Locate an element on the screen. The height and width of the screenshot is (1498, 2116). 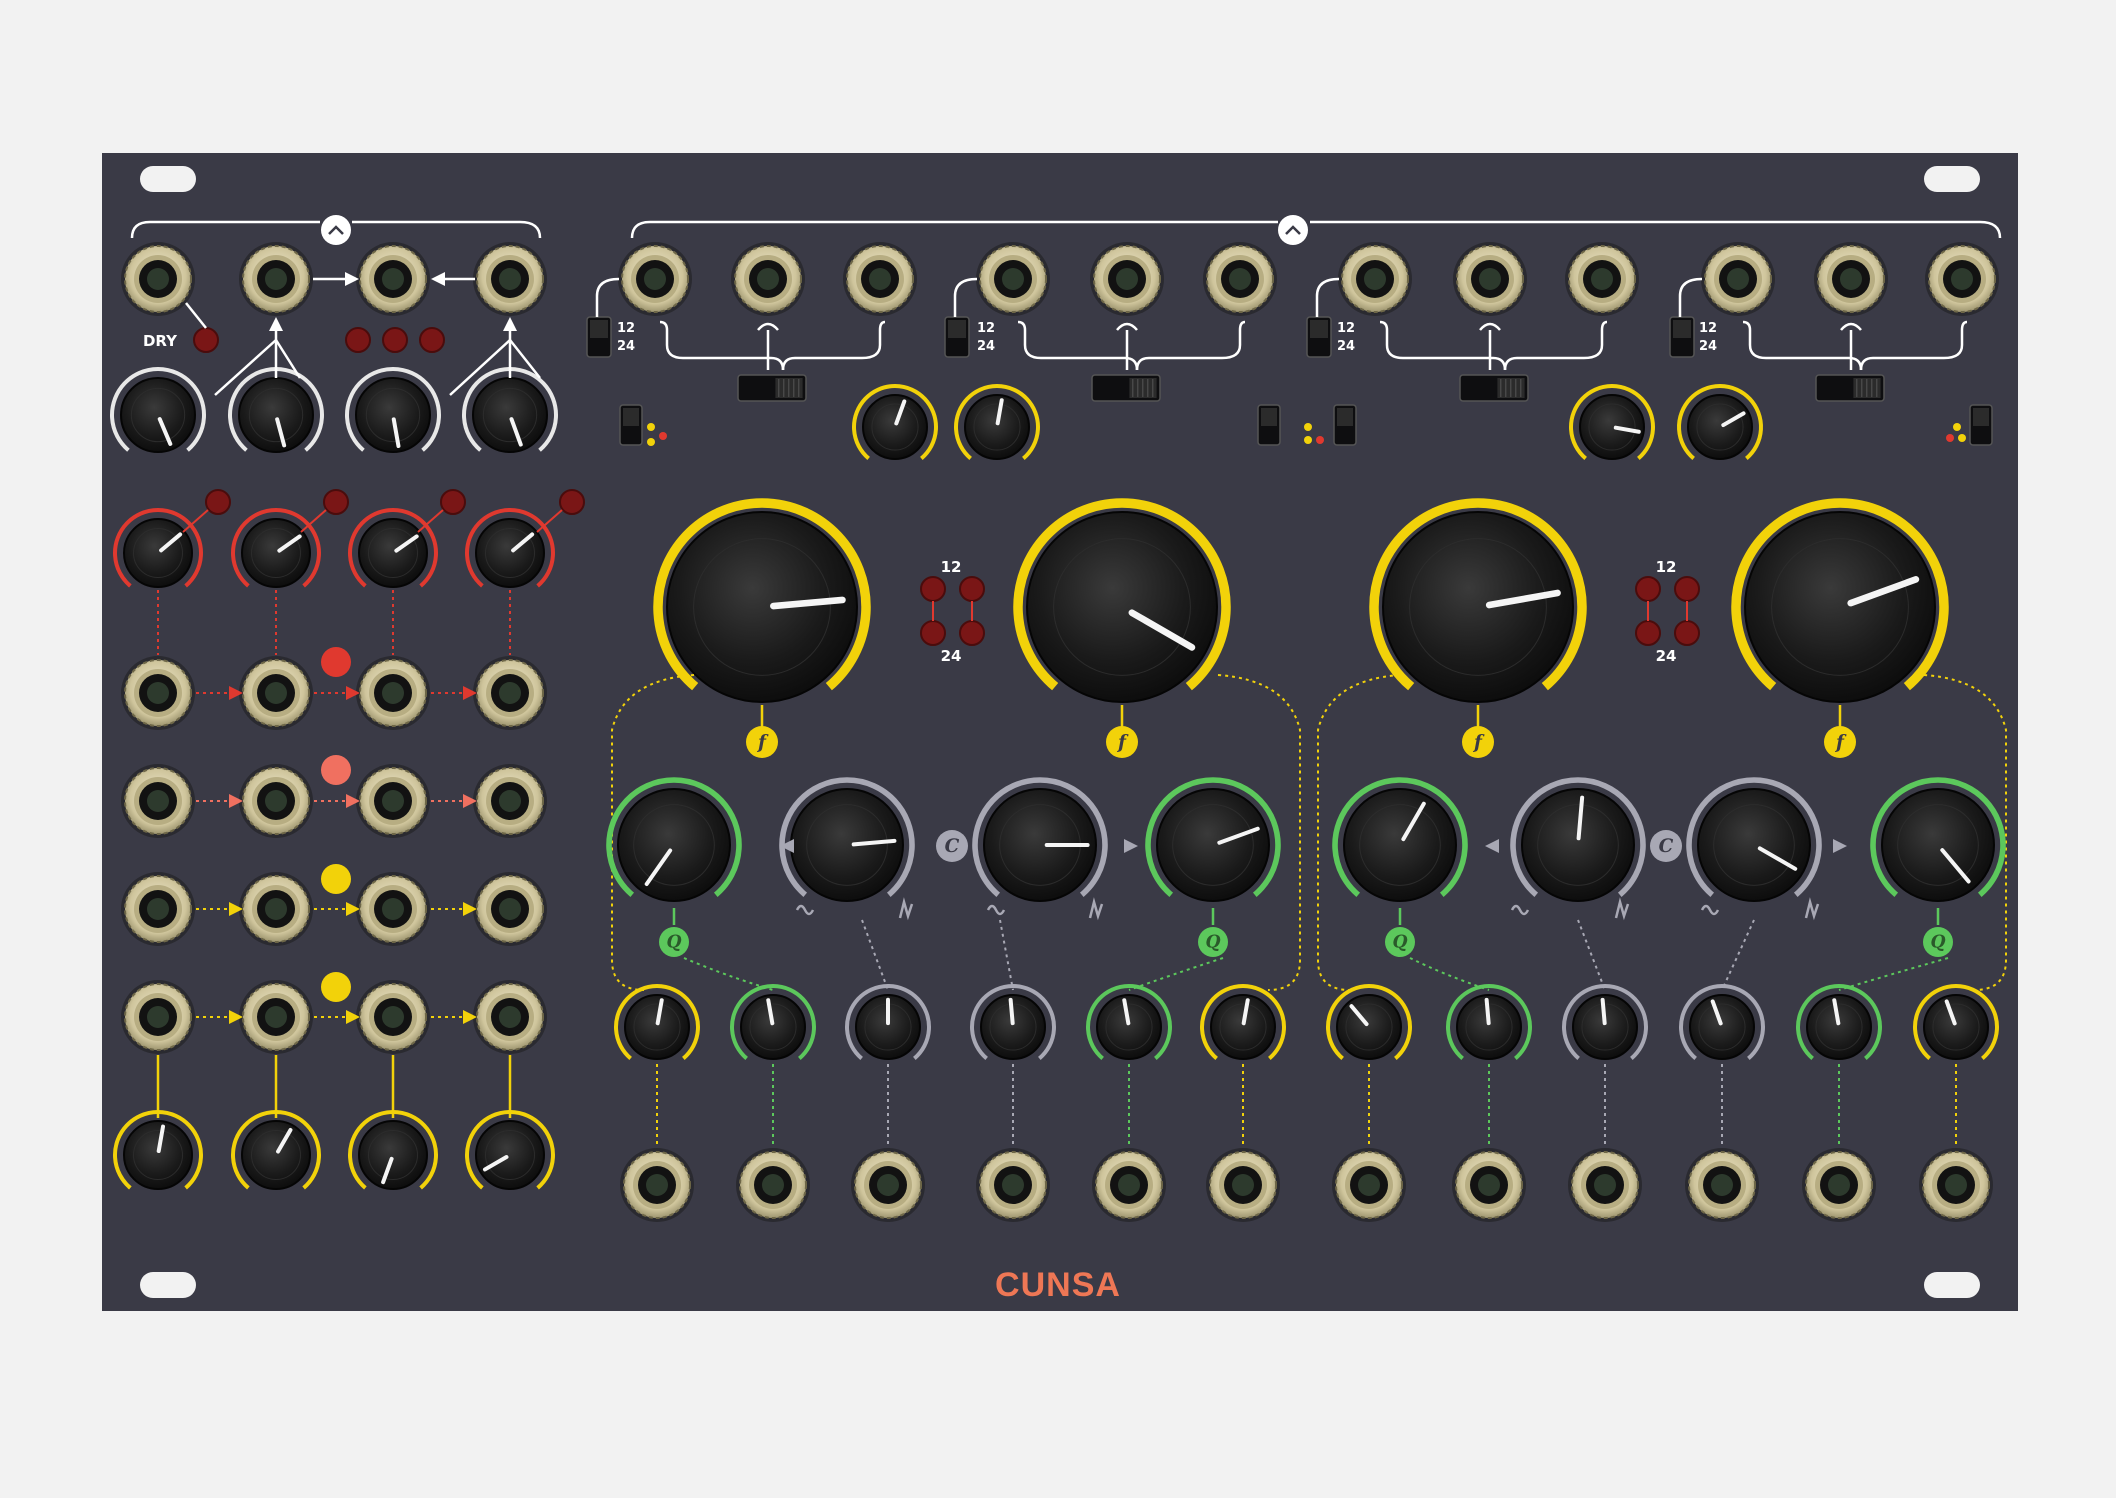
symbol-badge: C is located at coordinates (952, 846).